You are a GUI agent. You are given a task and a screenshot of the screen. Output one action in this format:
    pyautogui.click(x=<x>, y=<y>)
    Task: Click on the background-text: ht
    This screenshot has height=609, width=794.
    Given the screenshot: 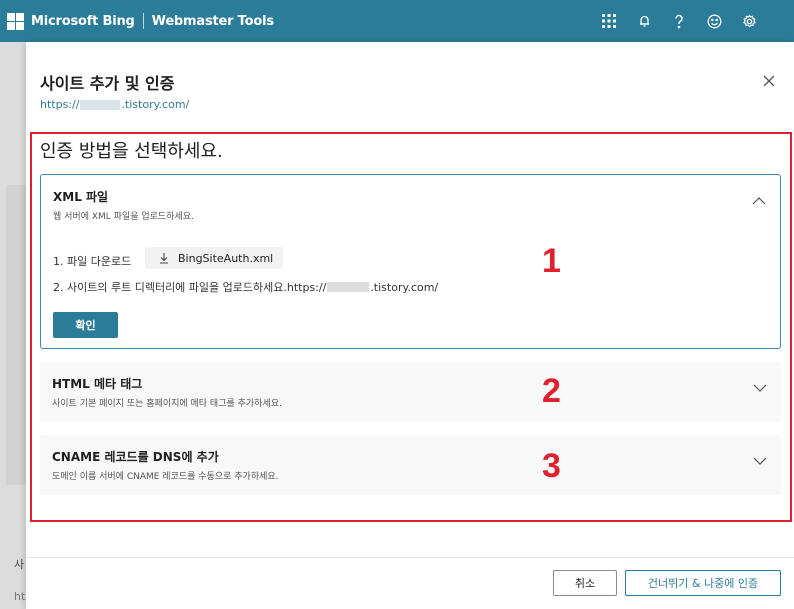 What is the action you would take?
    pyautogui.click(x=20, y=596)
    